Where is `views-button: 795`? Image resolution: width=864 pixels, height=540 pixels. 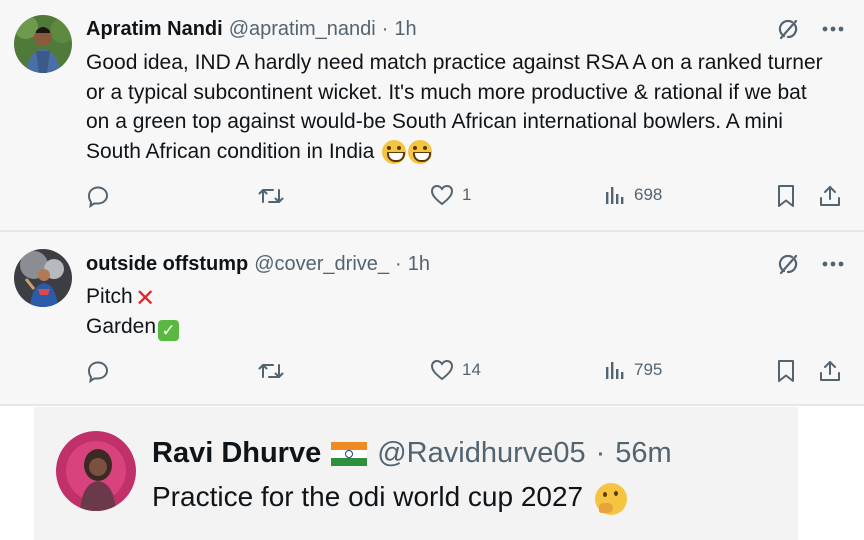 views-button: 795 is located at coordinates (633, 370).